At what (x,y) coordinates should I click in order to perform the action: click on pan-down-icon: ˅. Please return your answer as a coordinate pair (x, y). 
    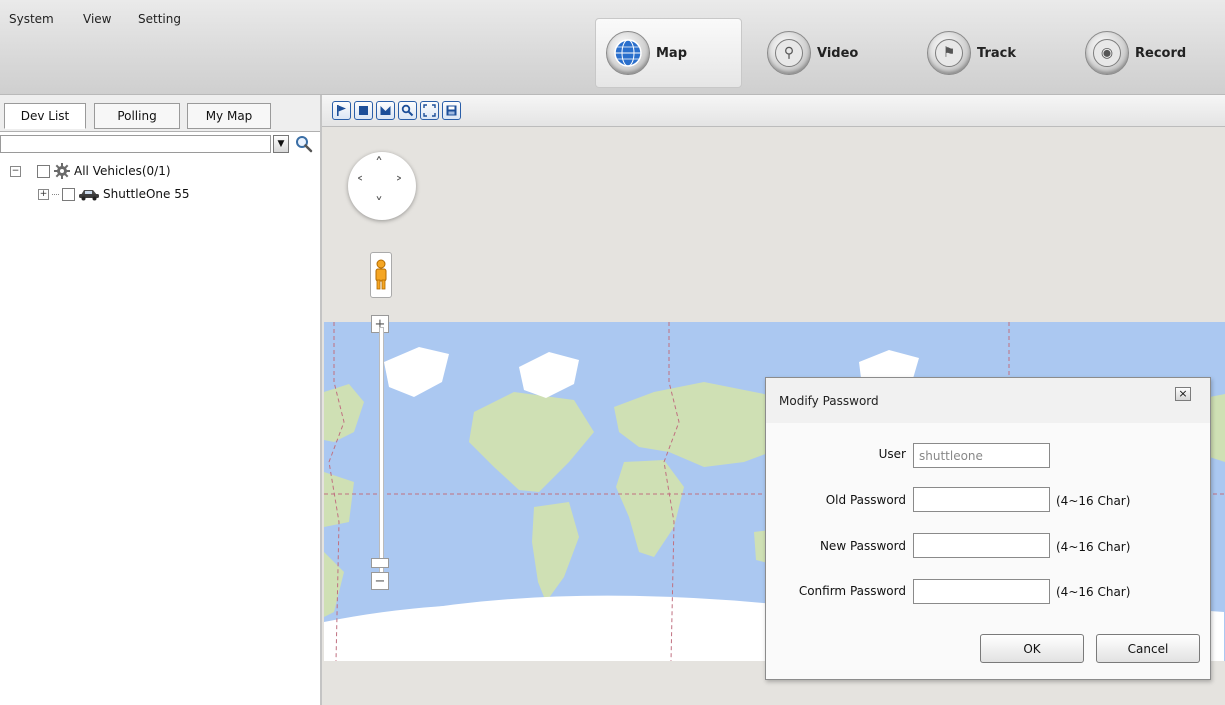
    Looking at the image, I should click on (379, 203).